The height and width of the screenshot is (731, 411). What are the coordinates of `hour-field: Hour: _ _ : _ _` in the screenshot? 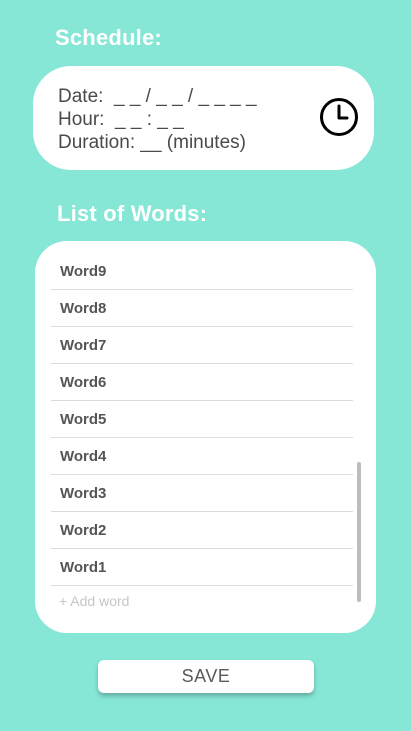 It's located at (157, 119).